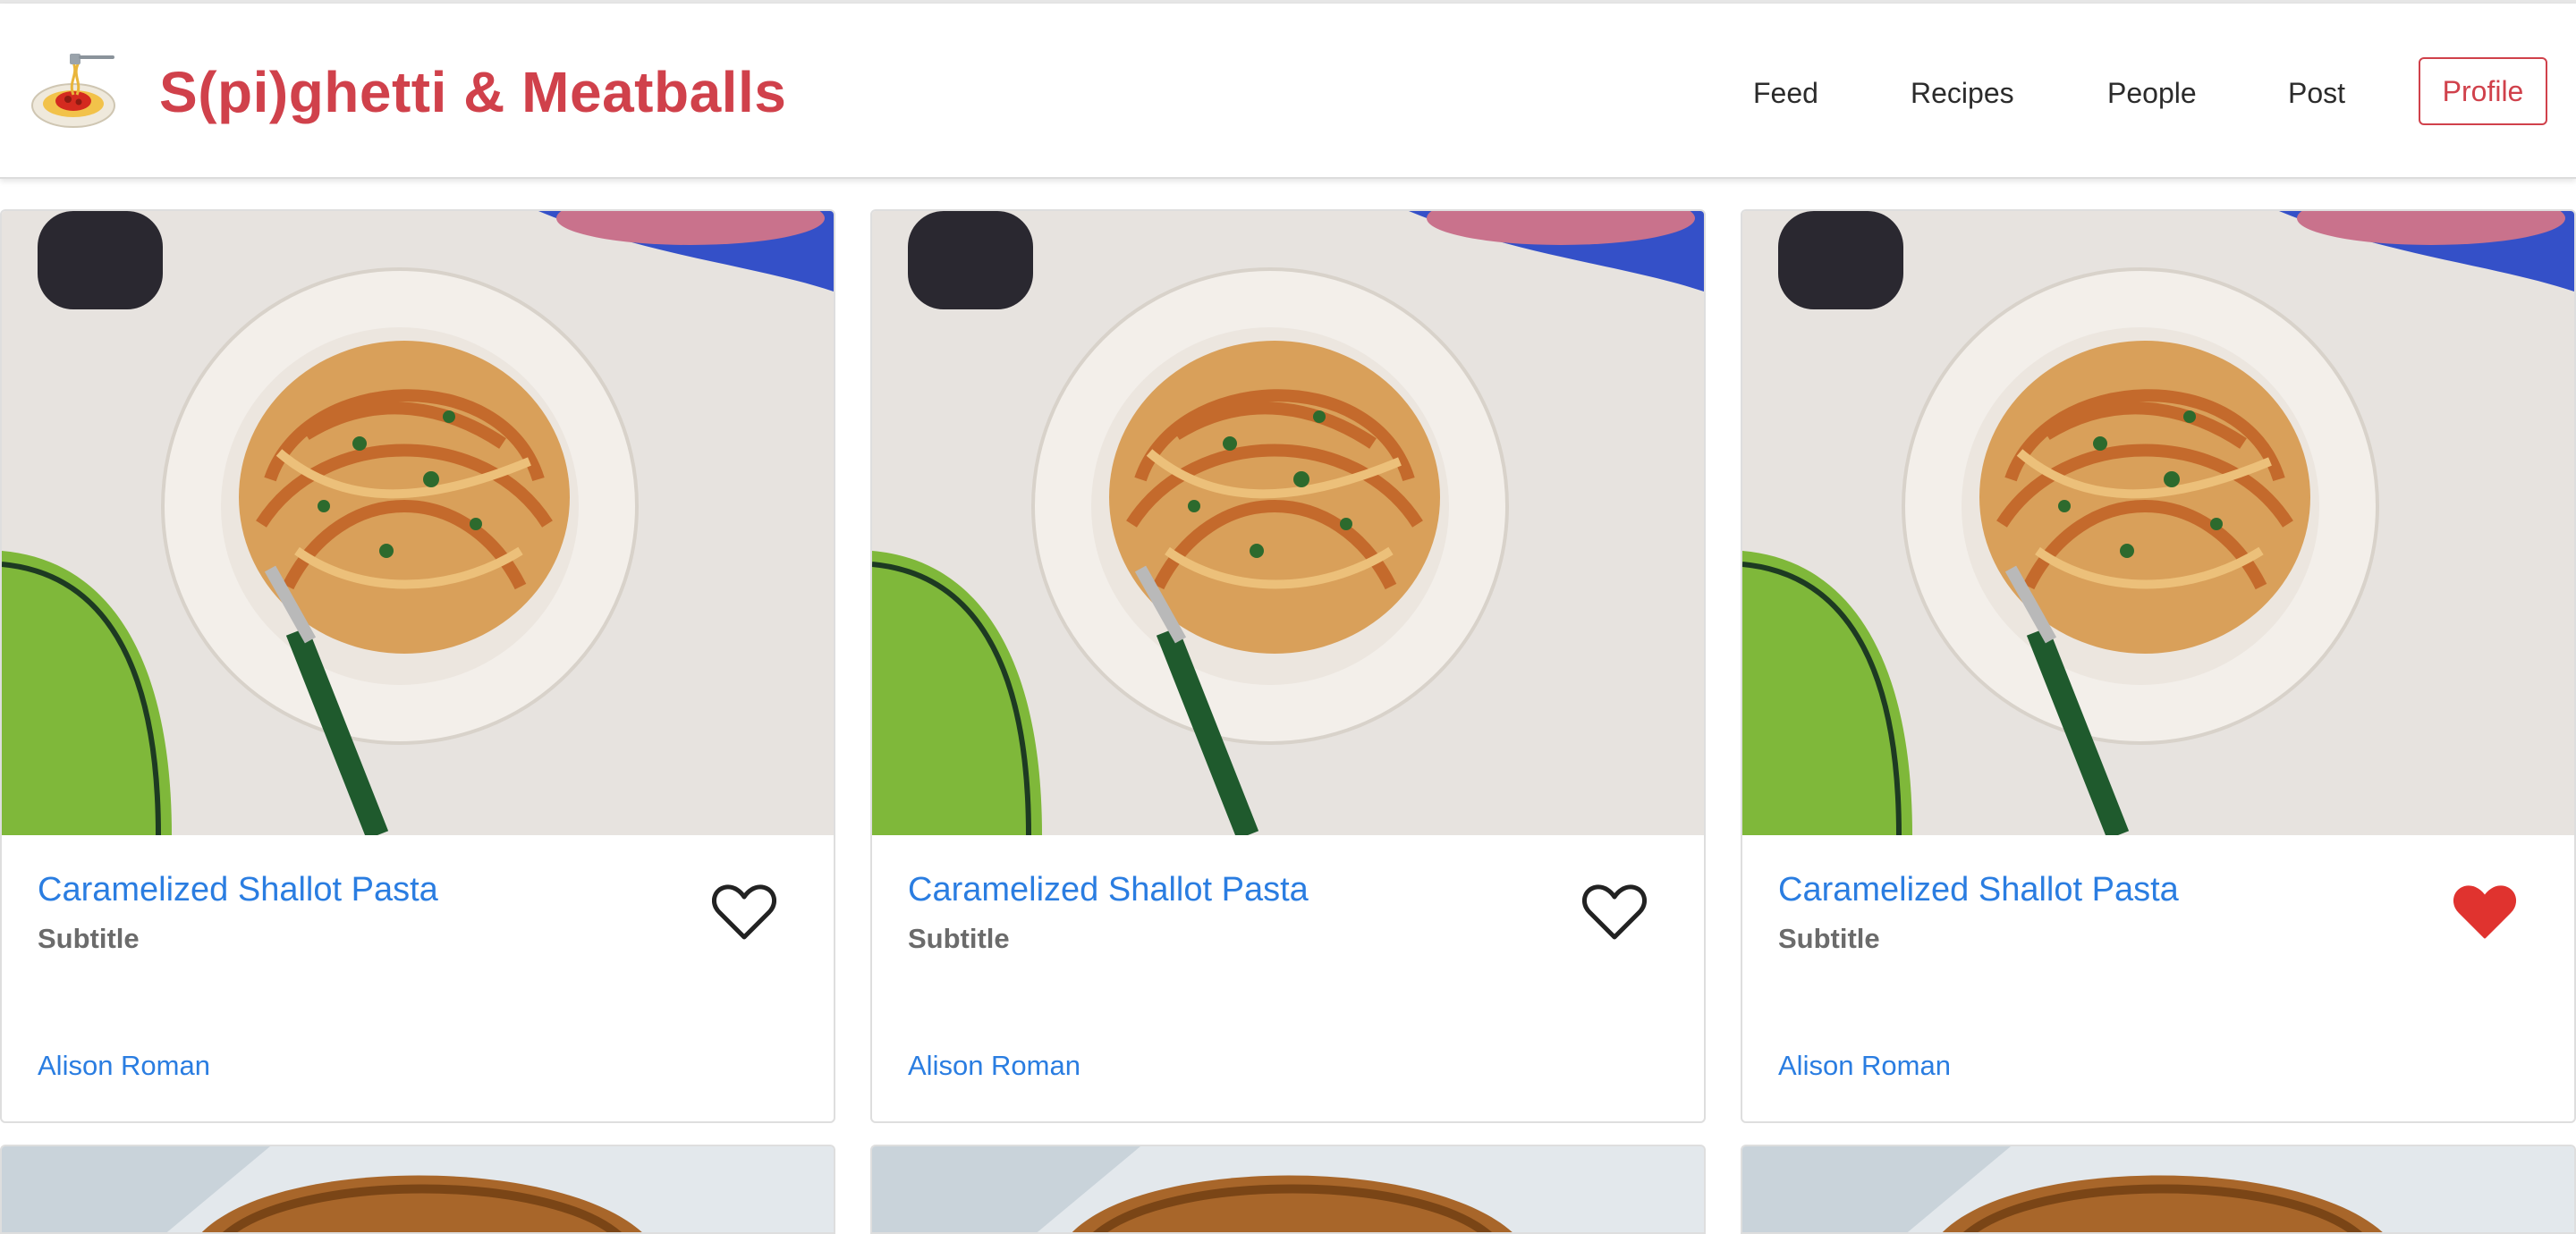 This screenshot has width=2576, height=1234. What do you see at coordinates (73, 91) in the screenshot?
I see `spaghetti-plate-icon` at bounding box center [73, 91].